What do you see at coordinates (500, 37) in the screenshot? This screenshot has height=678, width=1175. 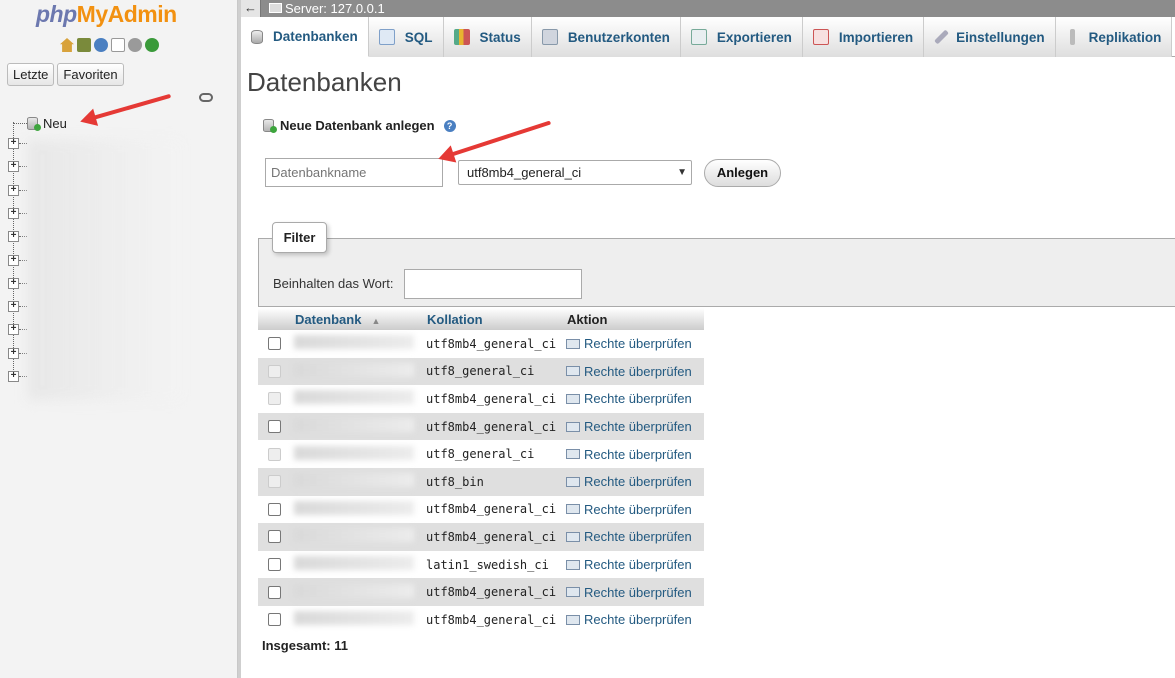 I see `tab-label: Status` at bounding box center [500, 37].